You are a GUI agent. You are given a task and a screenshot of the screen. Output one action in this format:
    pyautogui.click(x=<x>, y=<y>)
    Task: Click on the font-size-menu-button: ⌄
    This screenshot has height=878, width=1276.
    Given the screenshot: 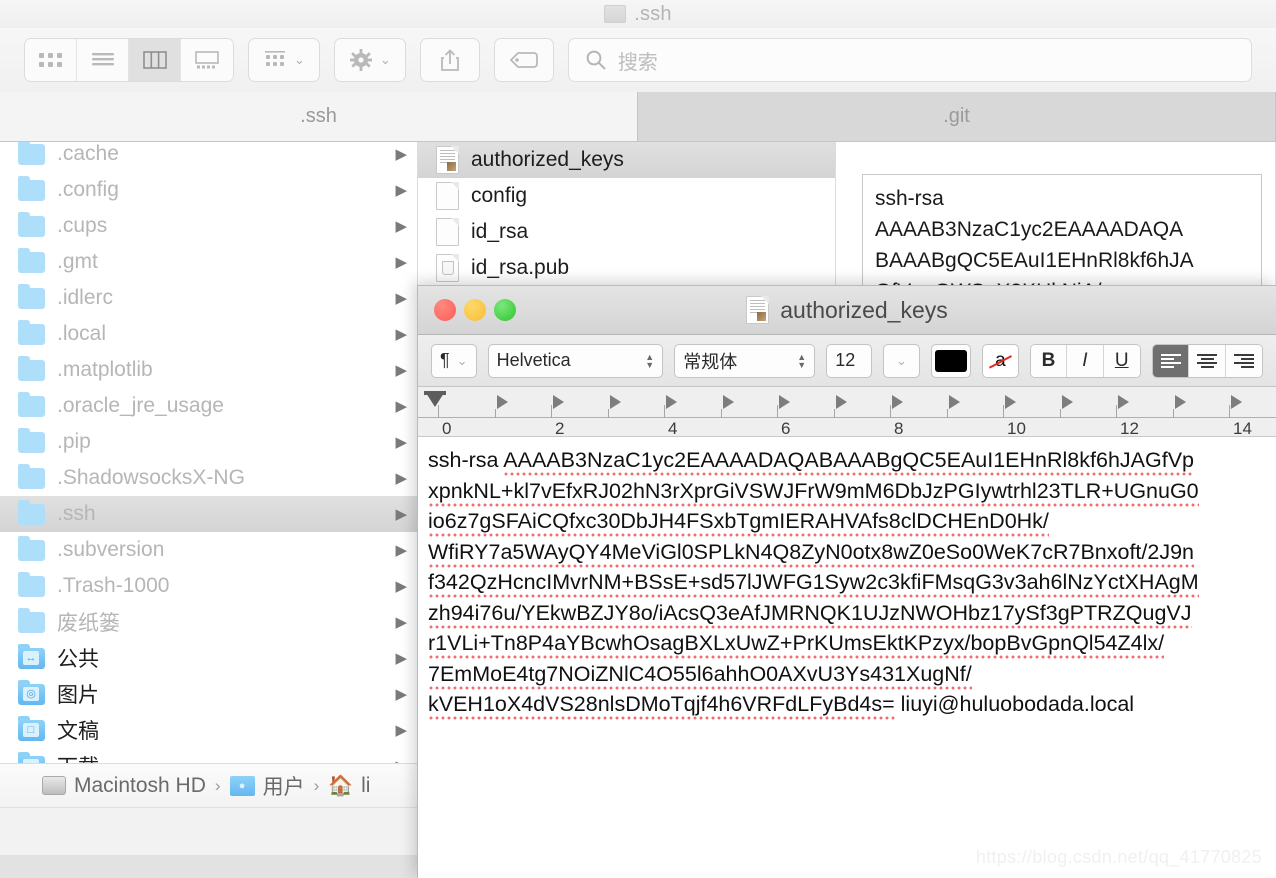 What is the action you would take?
    pyautogui.click(x=901, y=360)
    